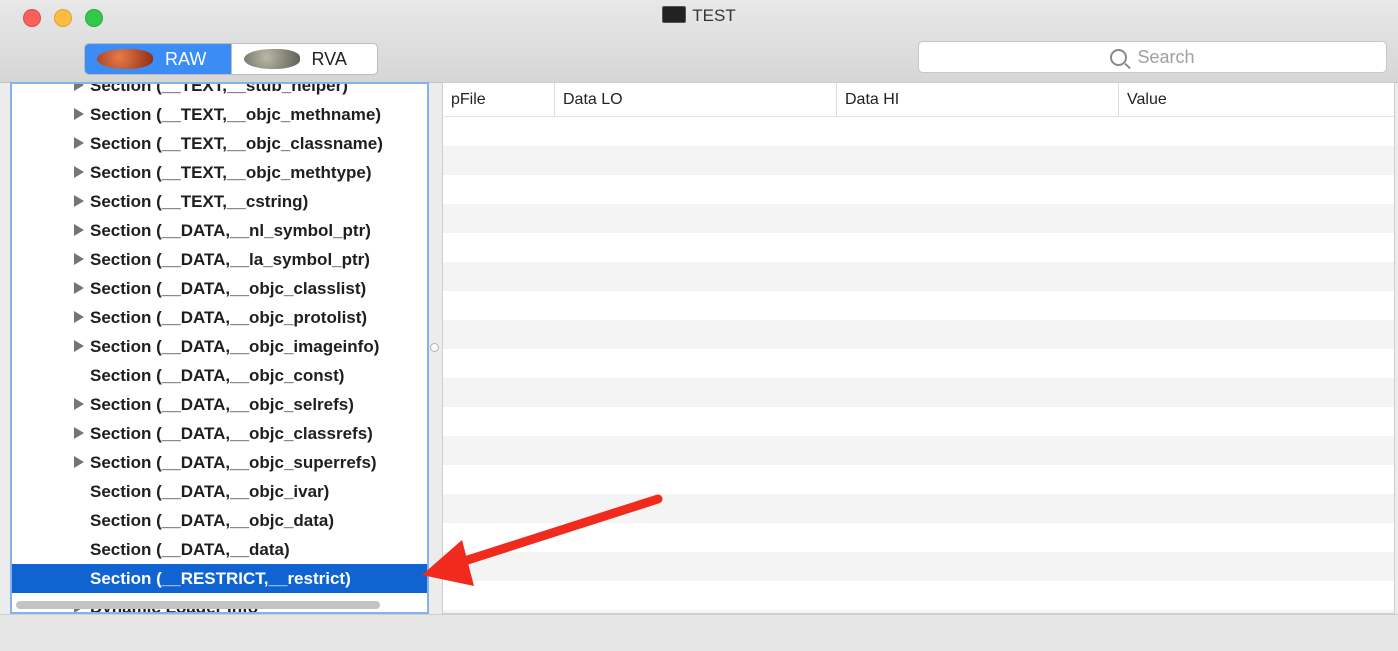 This screenshot has height=651, width=1398. What do you see at coordinates (977, 99) in the screenshot?
I see `column-header-data-hi: Data HI` at bounding box center [977, 99].